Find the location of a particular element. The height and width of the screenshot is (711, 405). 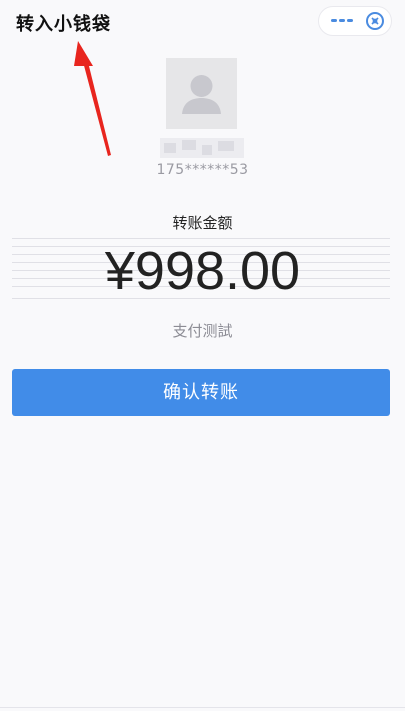

close-target-icon is located at coordinates (375, 21).